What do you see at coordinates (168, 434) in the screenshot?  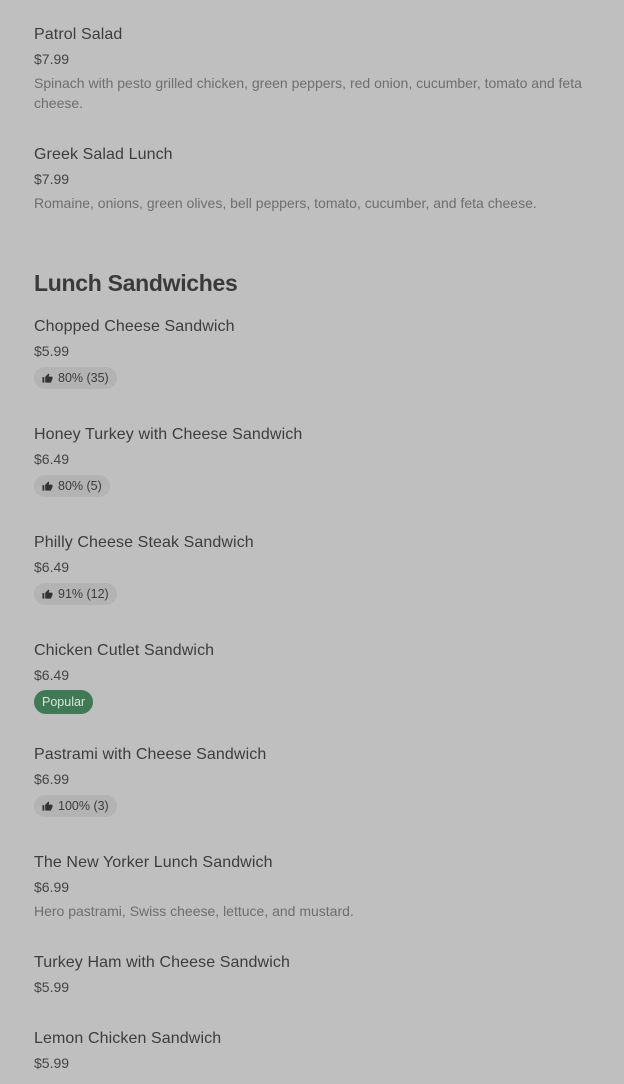 I see `item-name: Honey Turkey with Cheese Sandwich` at bounding box center [168, 434].